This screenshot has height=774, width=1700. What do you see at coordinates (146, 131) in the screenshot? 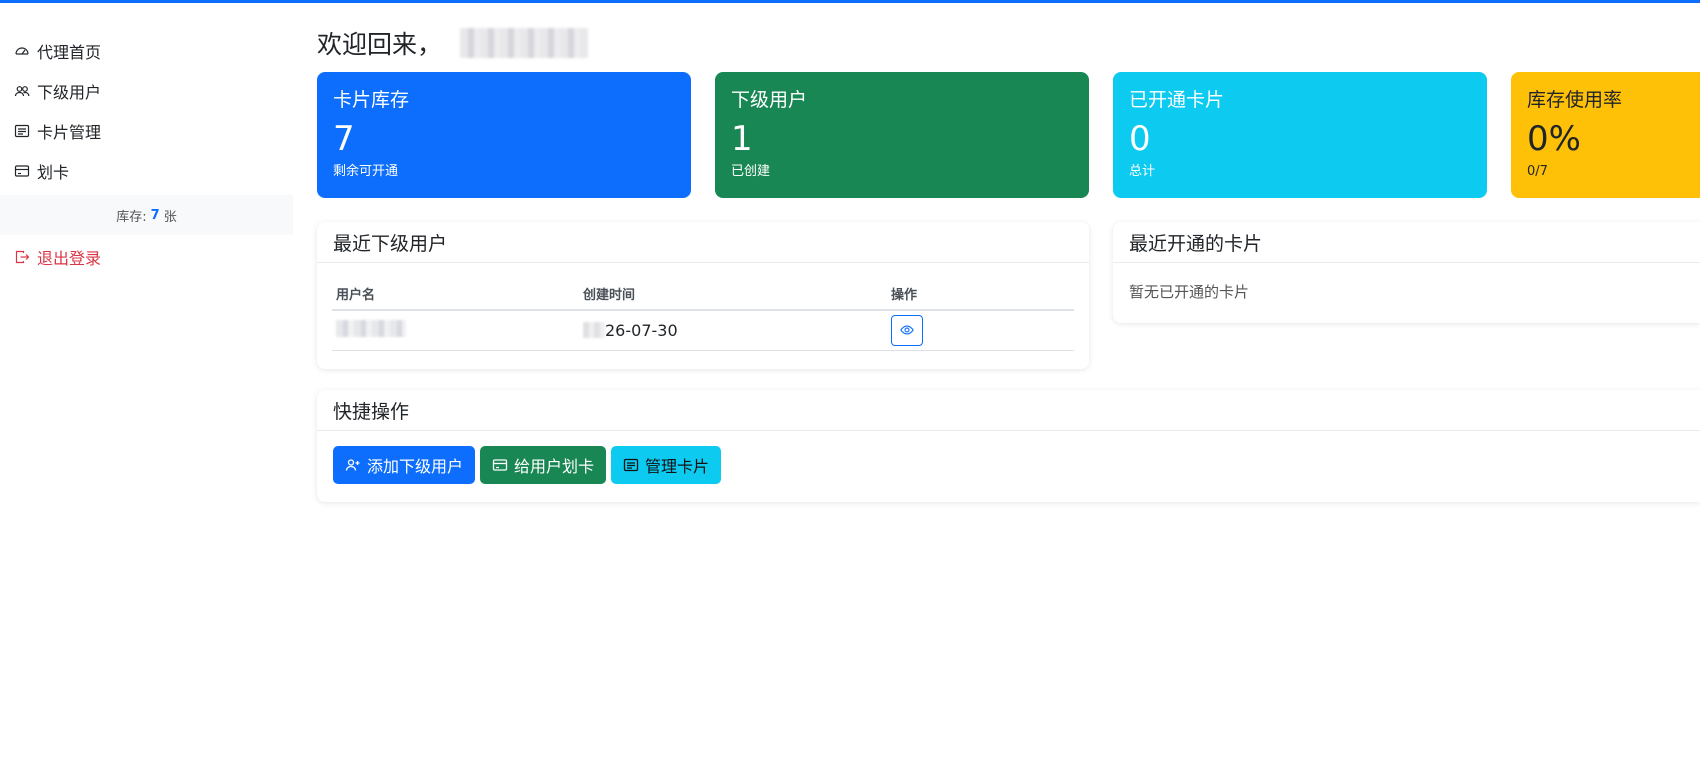
I see `sidebar-item-card-management: 卡片管理` at bounding box center [146, 131].